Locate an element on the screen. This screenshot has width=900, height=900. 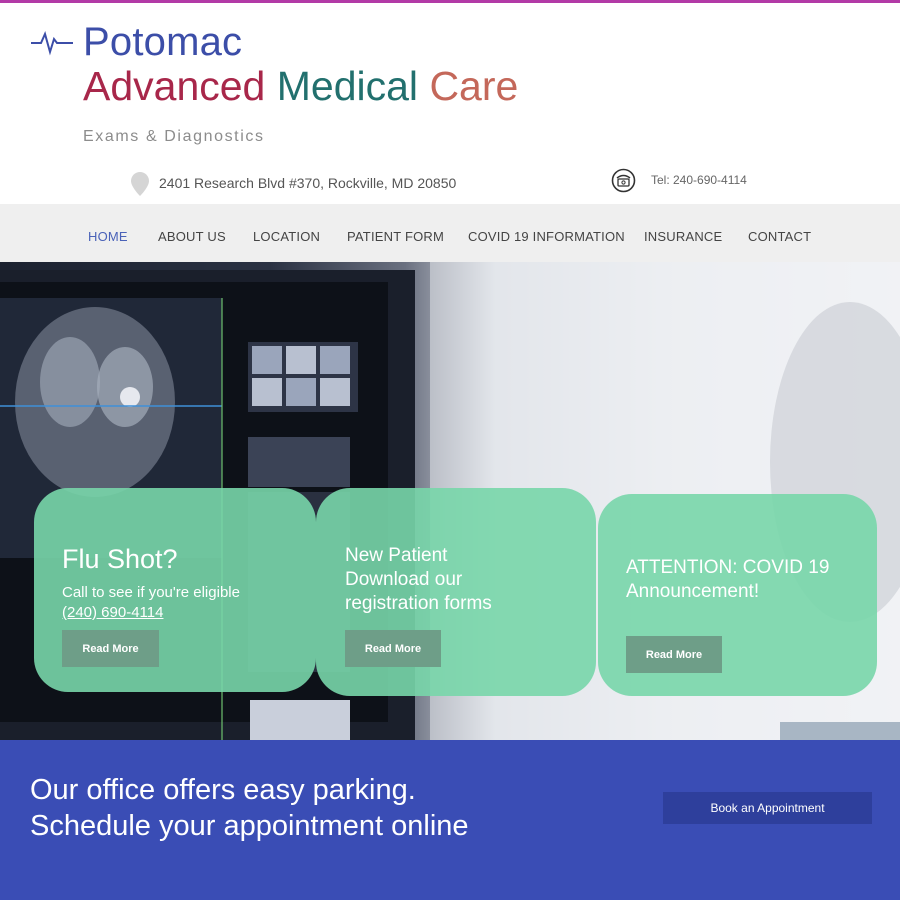
banner-line2: Schedule your appointment online is located at coordinates (249, 826).